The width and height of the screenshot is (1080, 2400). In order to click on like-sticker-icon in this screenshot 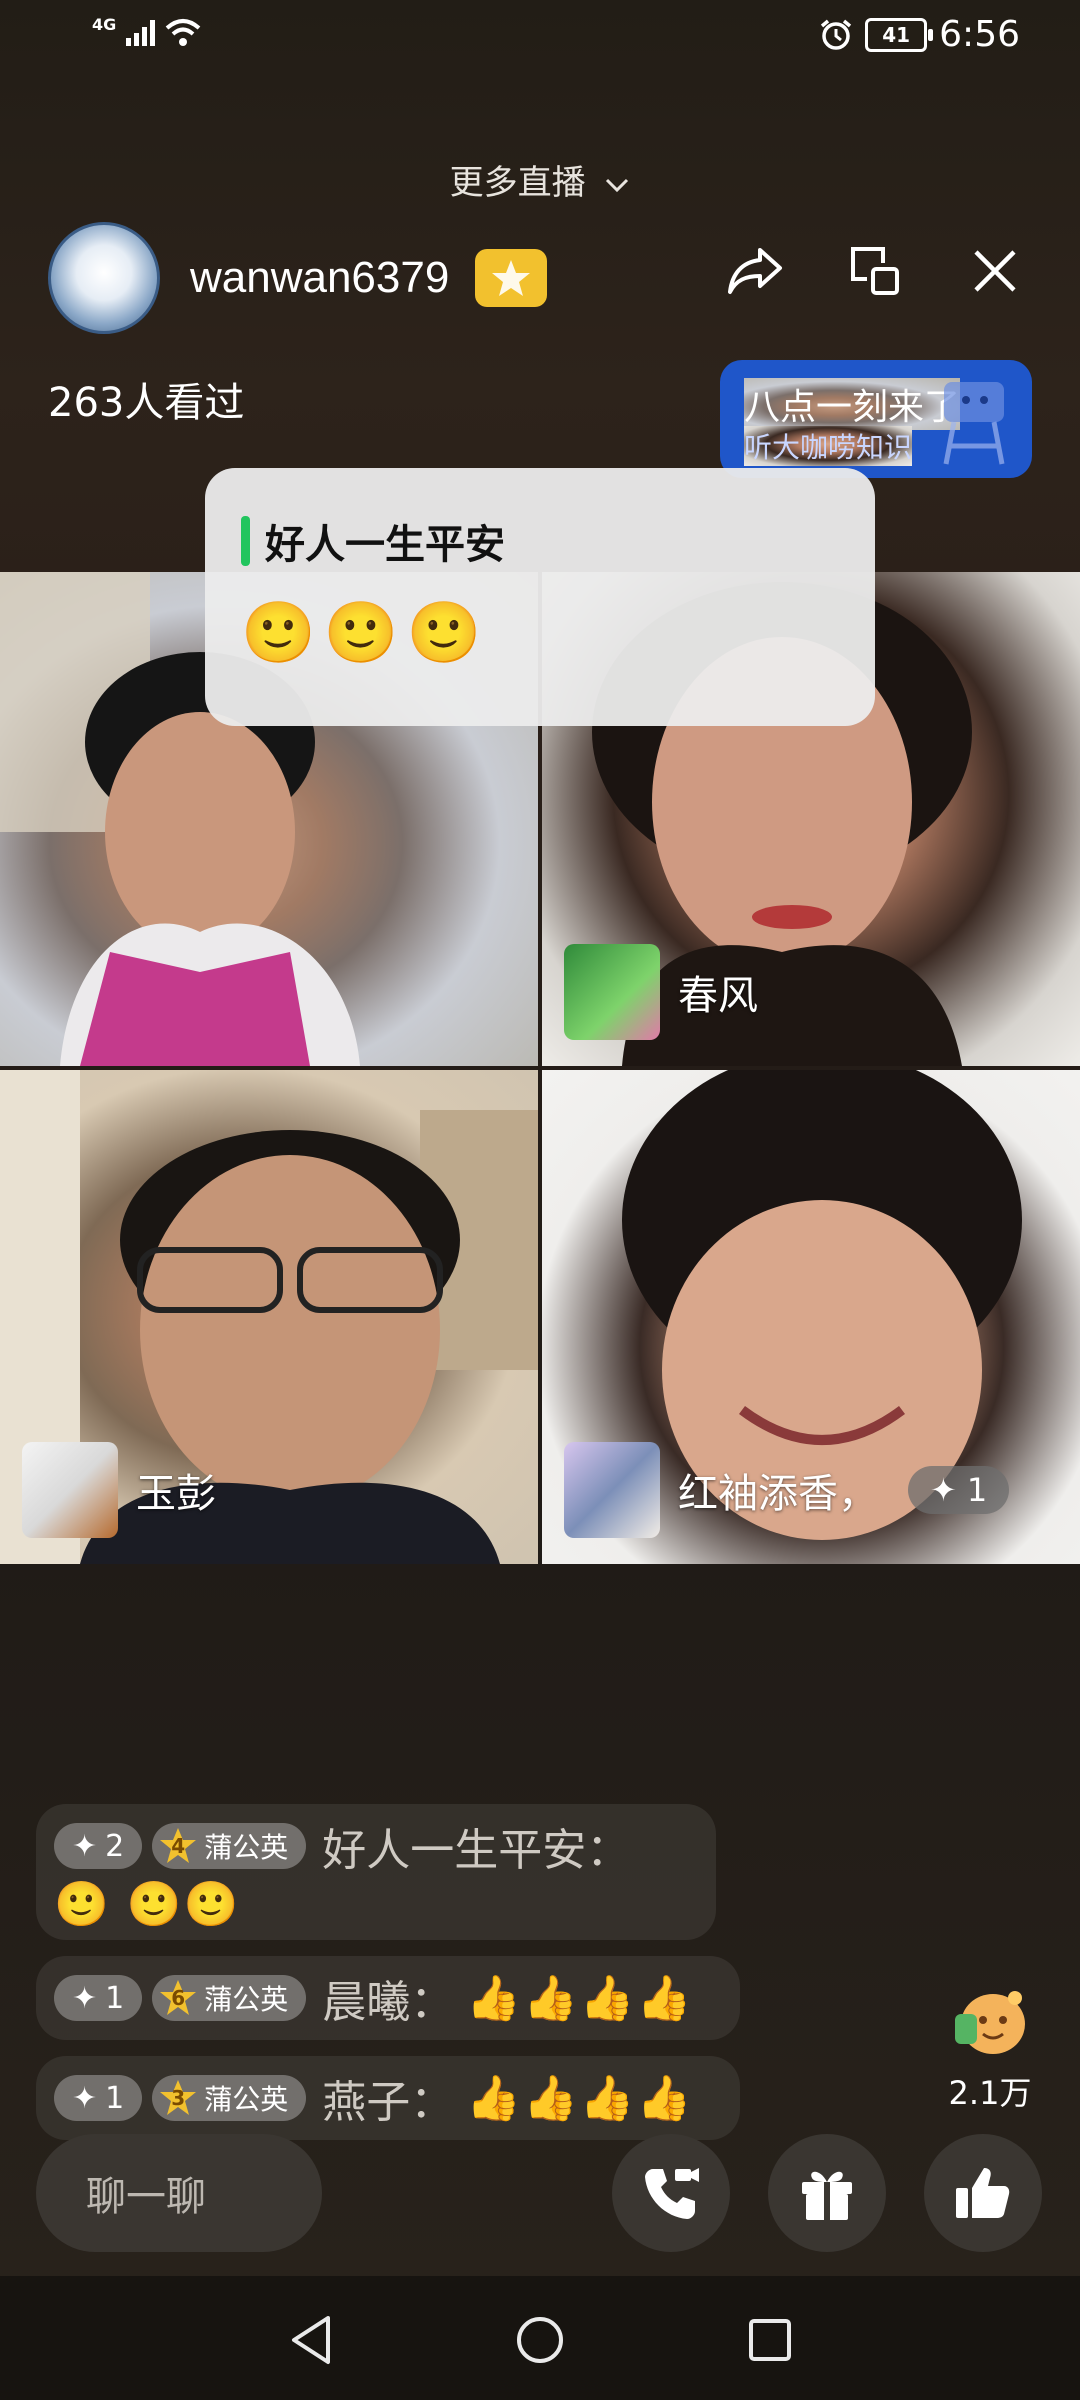, I will do `click(990, 2022)`.